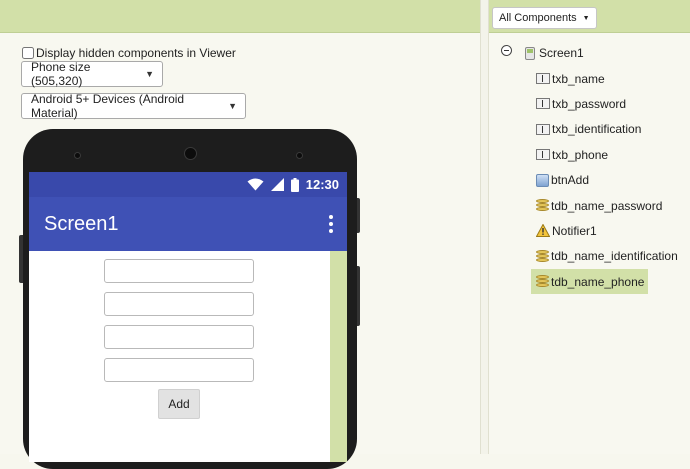  What do you see at coordinates (179, 370) in the screenshot?
I see `textbox-phone` at bounding box center [179, 370].